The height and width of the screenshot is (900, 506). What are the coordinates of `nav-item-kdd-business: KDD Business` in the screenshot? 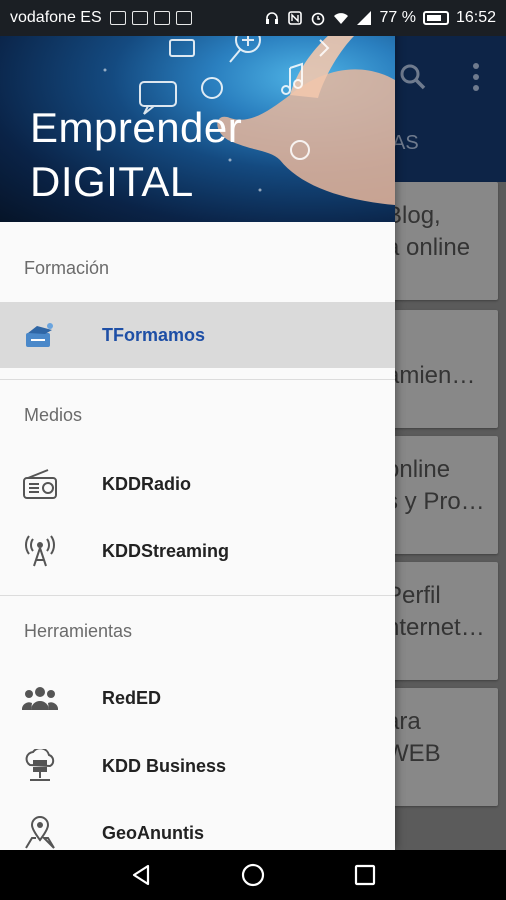 It's located at (197, 766).